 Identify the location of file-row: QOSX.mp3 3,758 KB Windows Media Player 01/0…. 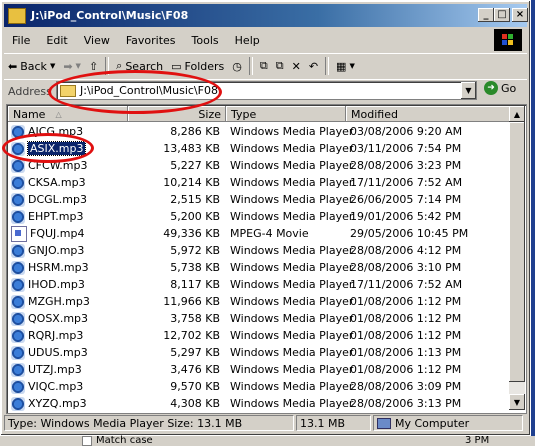
(259, 318).